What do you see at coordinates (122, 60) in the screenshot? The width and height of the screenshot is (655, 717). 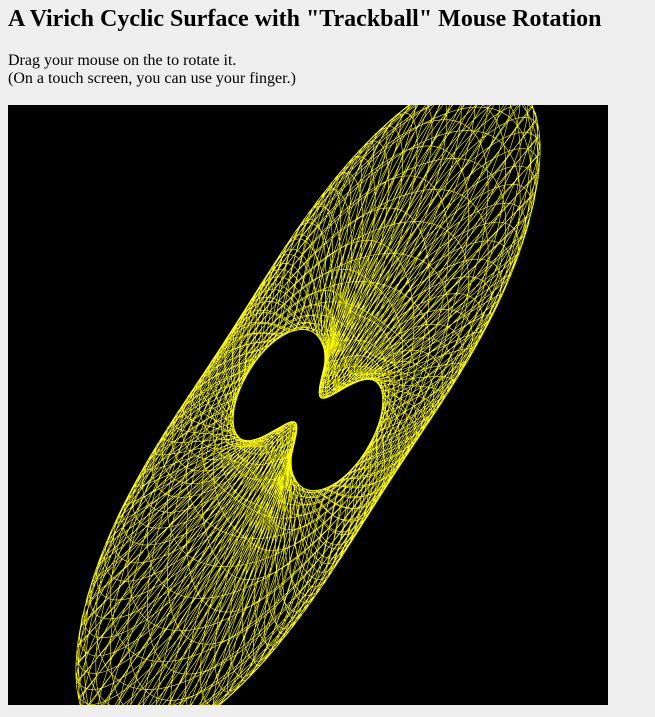 I see `instruction-line-drag: Drag your mouse on the to rotate it.` at bounding box center [122, 60].